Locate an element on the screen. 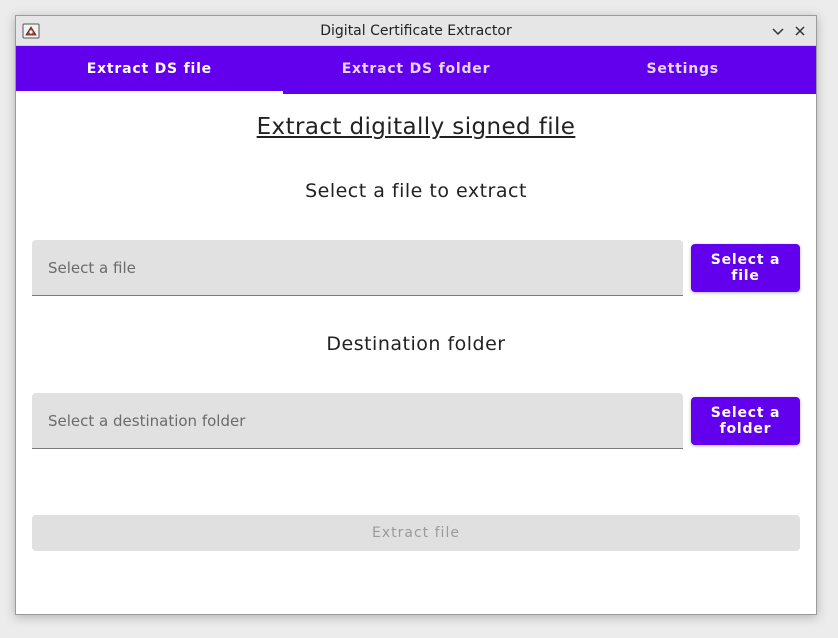  tab-settings: Settings is located at coordinates (682, 70).